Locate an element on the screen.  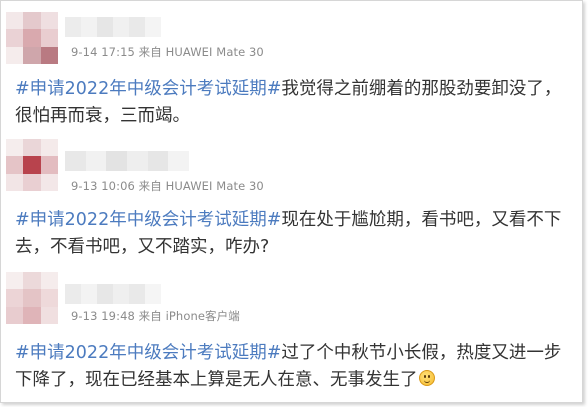
post-text-line2: 去，不看书吧，又不踏实，咋办? is located at coordinates (142, 247).